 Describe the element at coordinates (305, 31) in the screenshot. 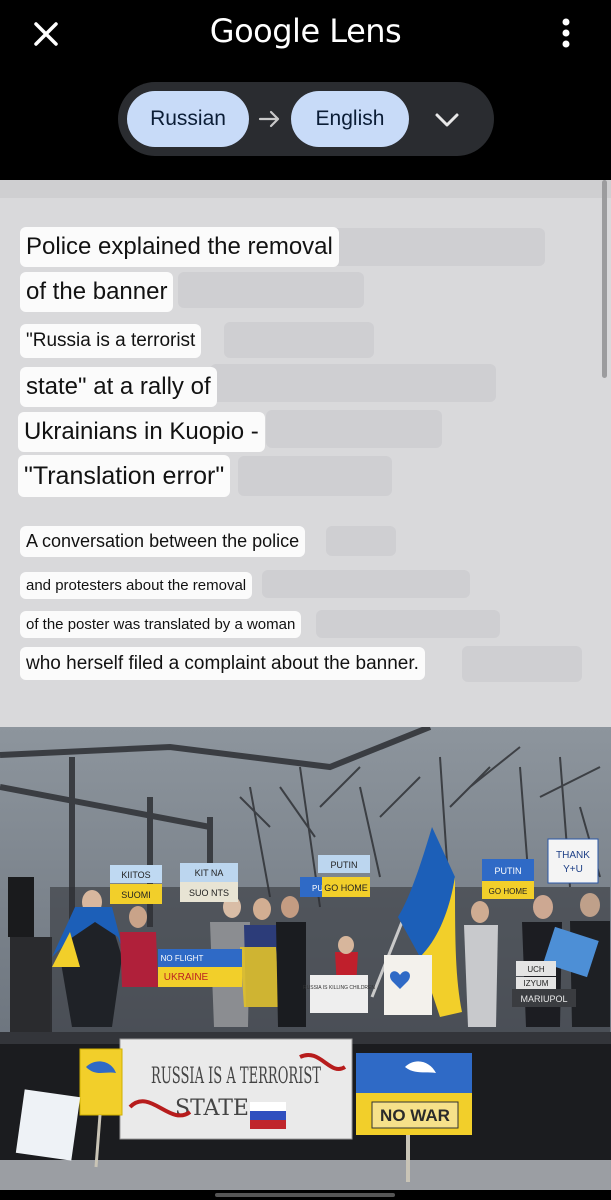

I see `app-title: Google Lens` at that location.